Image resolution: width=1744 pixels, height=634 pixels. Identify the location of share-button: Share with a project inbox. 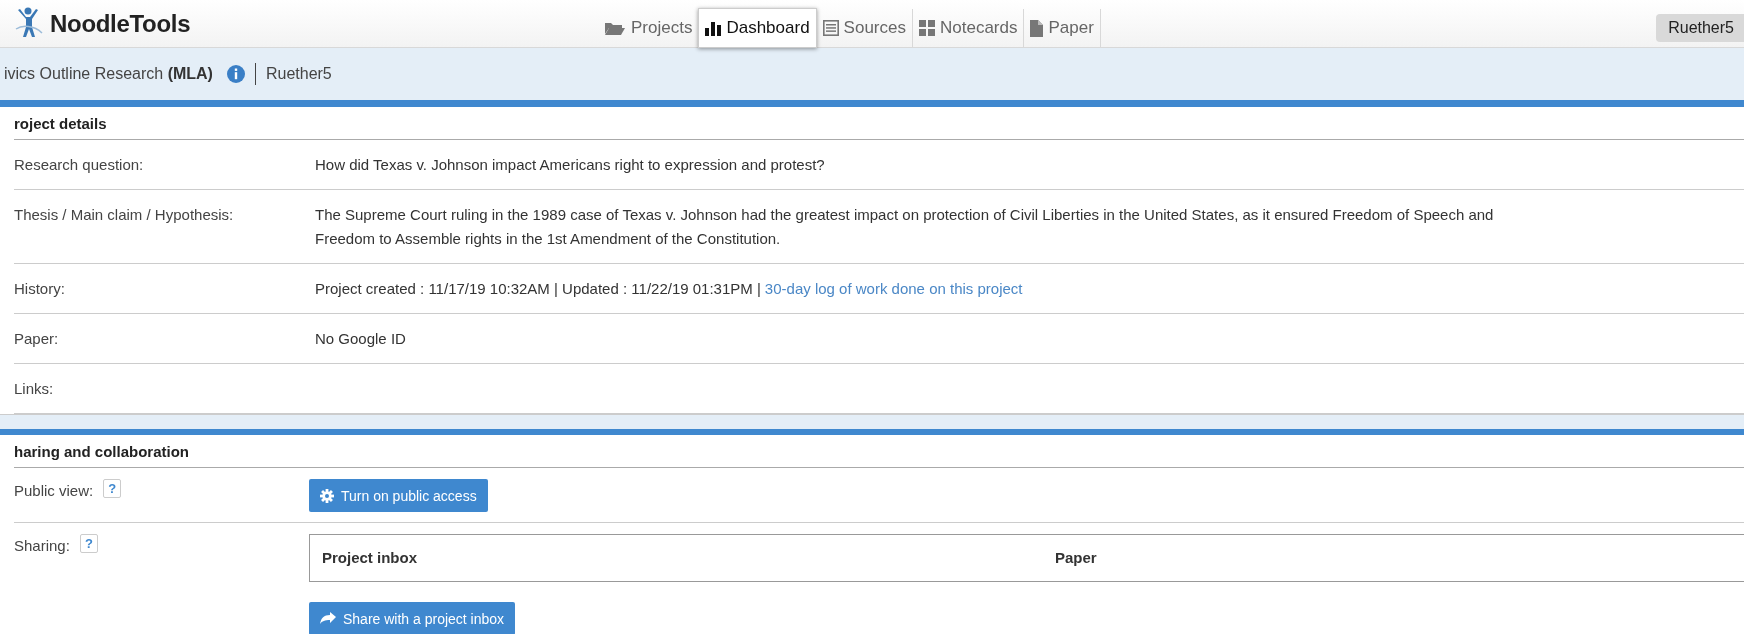
(412, 618).